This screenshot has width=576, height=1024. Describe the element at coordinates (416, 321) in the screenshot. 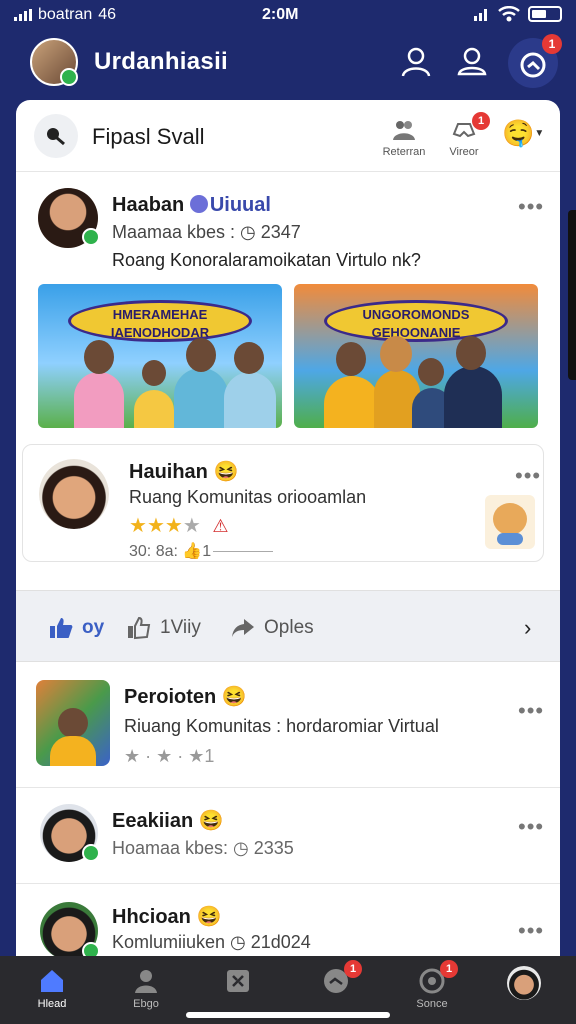

I see `photo-banner-2: UNGOROMONDS GEHOONANIE` at that location.